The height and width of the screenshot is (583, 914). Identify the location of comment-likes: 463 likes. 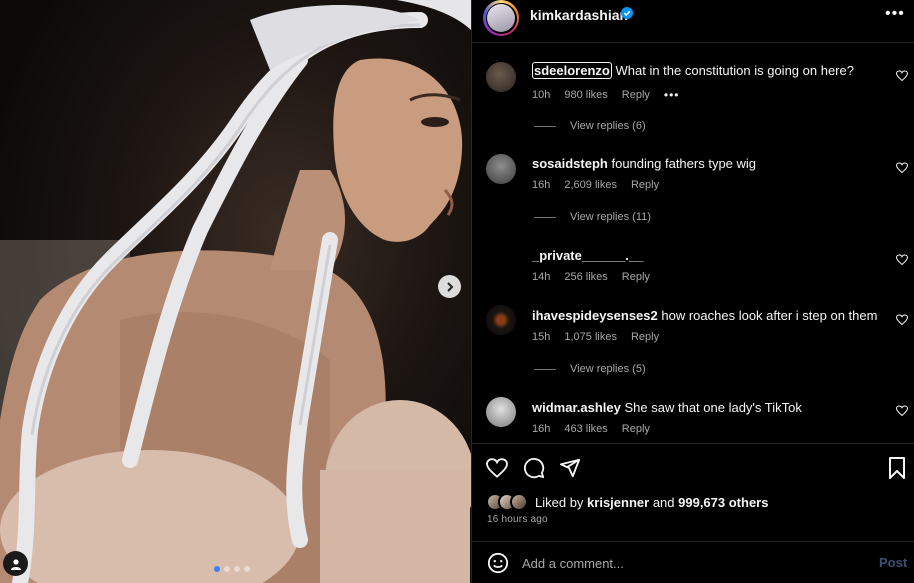
(585, 429).